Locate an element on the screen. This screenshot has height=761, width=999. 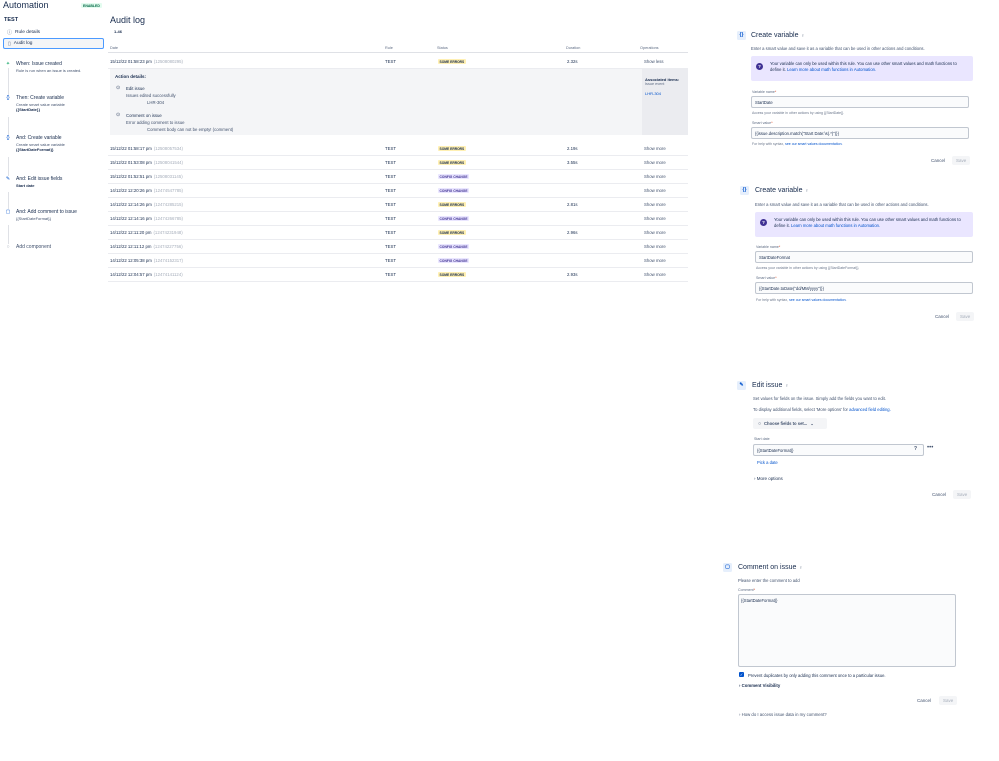
rule-name: TEST is located at coordinates (11, 20).